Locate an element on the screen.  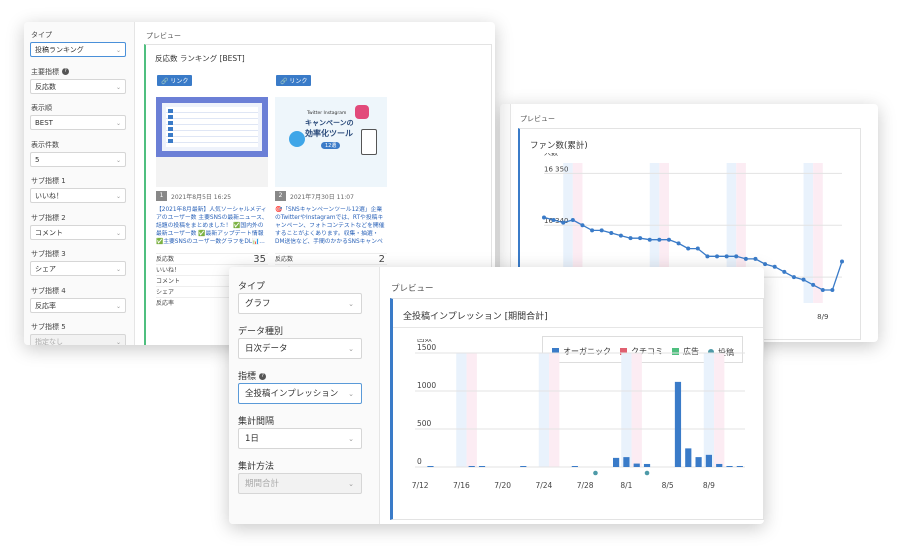
field-label: サブ指標 3 is located at coordinates (48, 254).